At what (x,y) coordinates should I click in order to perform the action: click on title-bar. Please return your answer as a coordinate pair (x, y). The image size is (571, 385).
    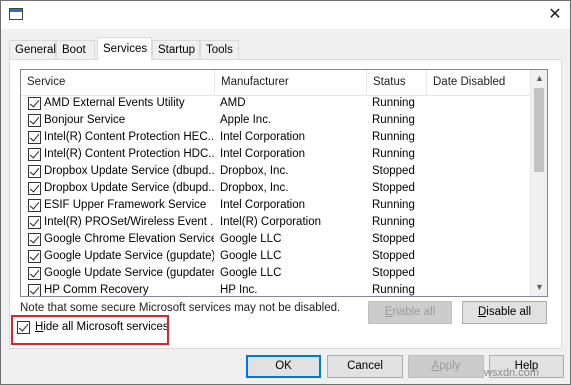
    Looking at the image, I should click on (285, 15).